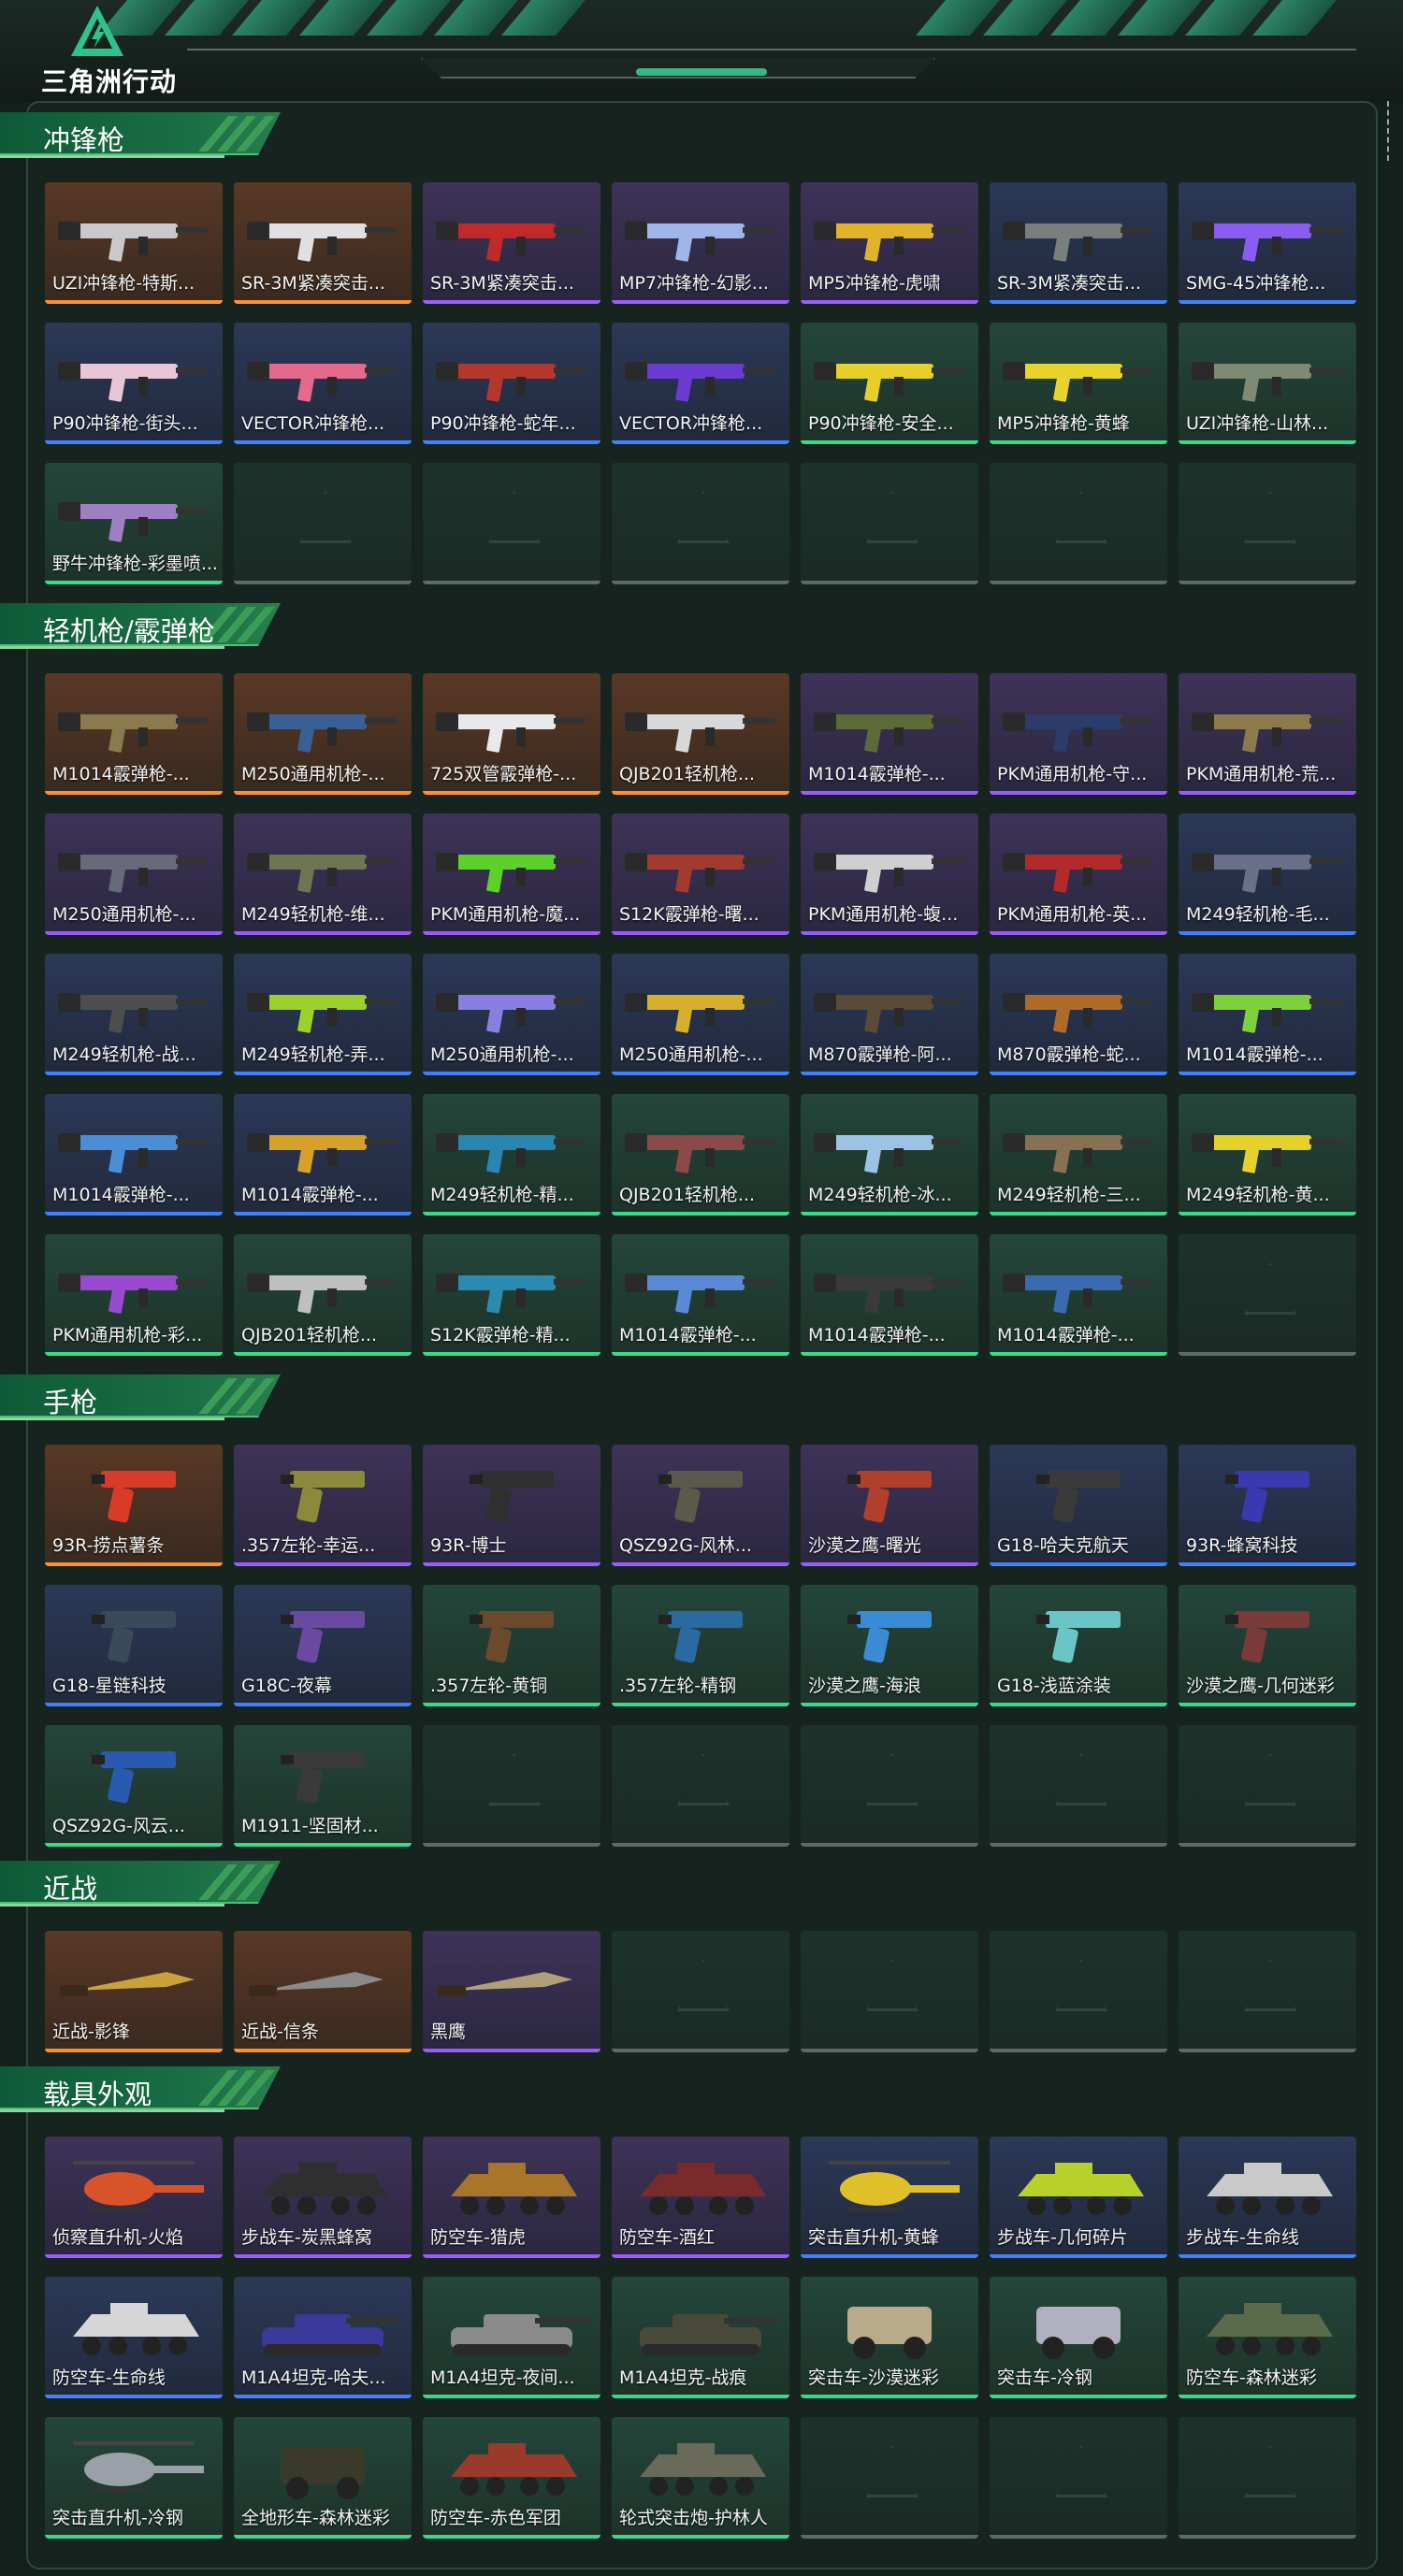 Image resolution: width=1403 pixels, height=2576 pixels. I want to click on item-card: 沙漠之鹰-曙光, so click(889, 1506).